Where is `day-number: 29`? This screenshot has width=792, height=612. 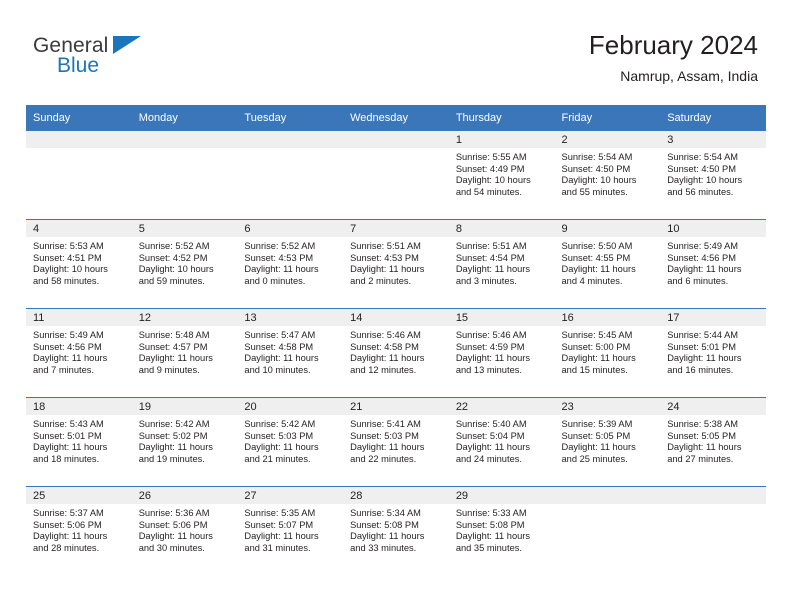
day-number: 29 is located at coordinates (501, 495).